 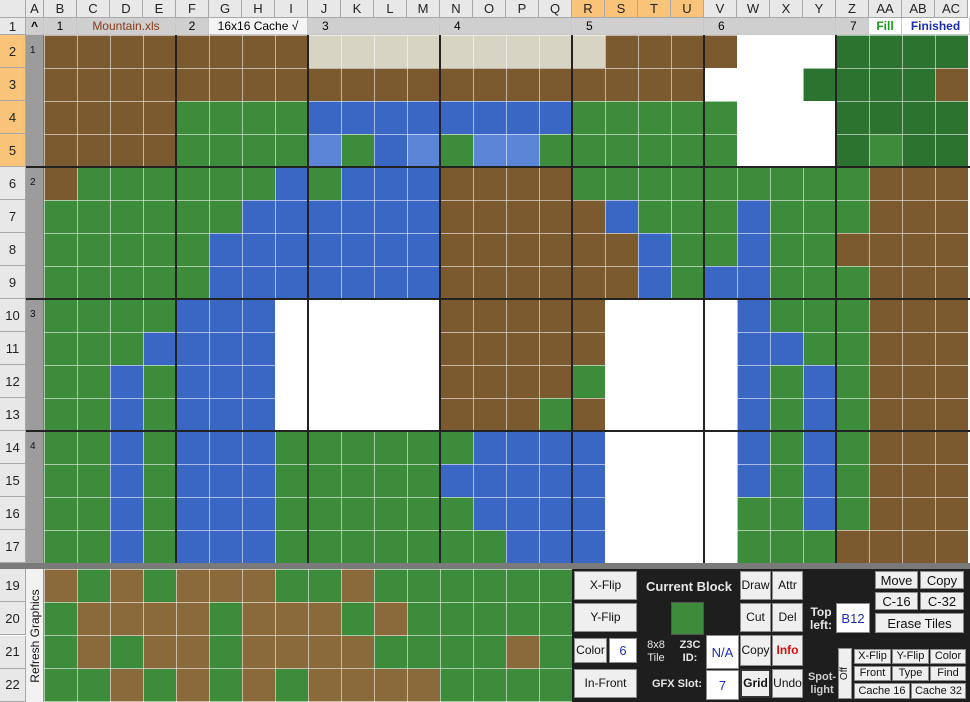 I want to click on move-button: Move, so click(x=896, y=580).